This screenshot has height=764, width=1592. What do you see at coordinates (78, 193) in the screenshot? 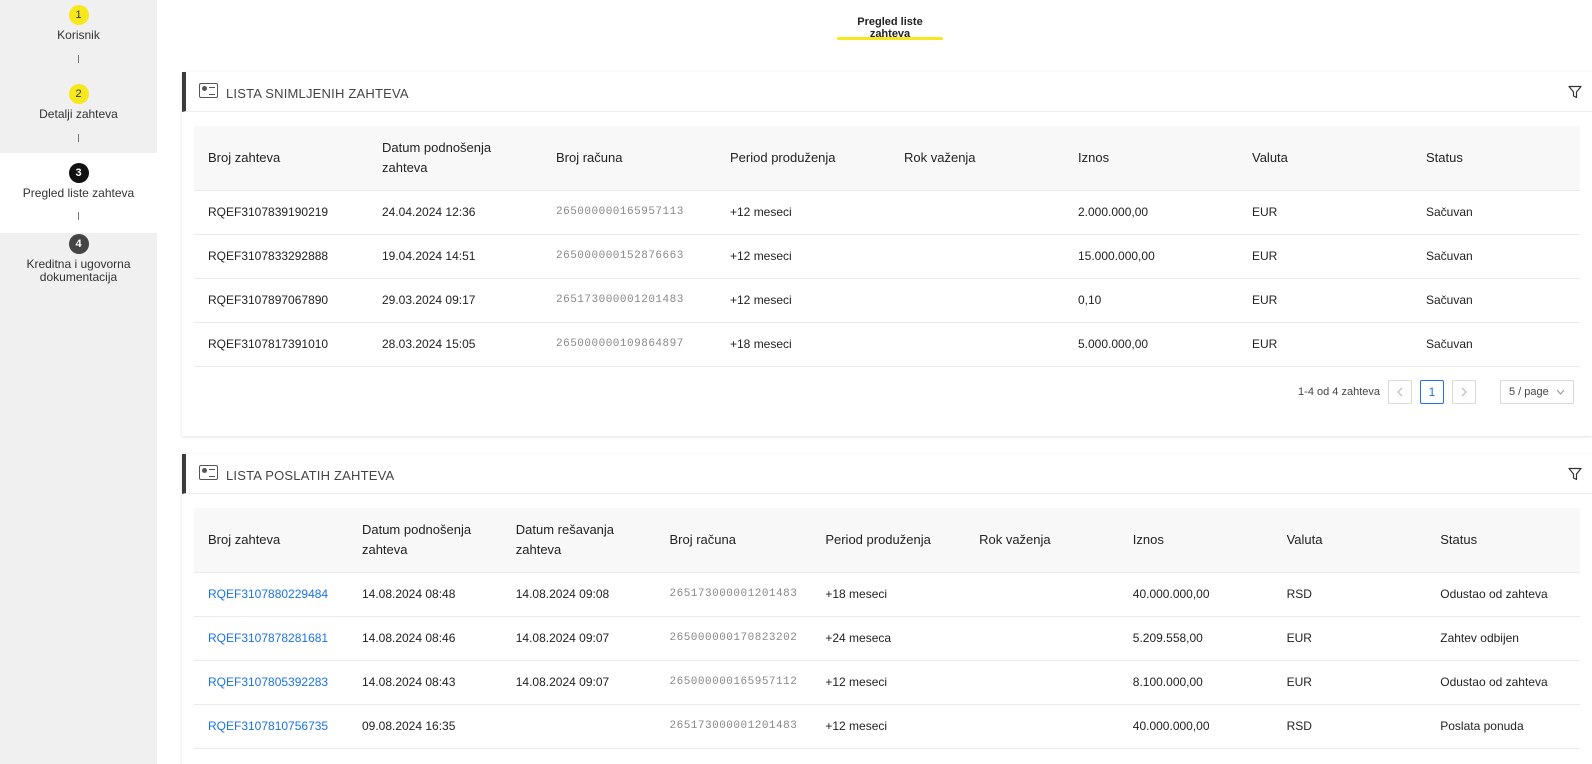
I see `sidebar-step-pregled-liste-zahteva: 3 Pregled liste zahteva` at bounding box center [78, 193].